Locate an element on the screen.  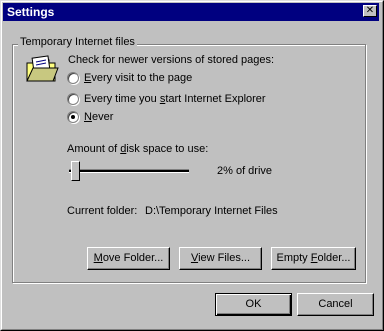
radio-label: Every time you start Internet Explorer is located at coordinates (175, 99).